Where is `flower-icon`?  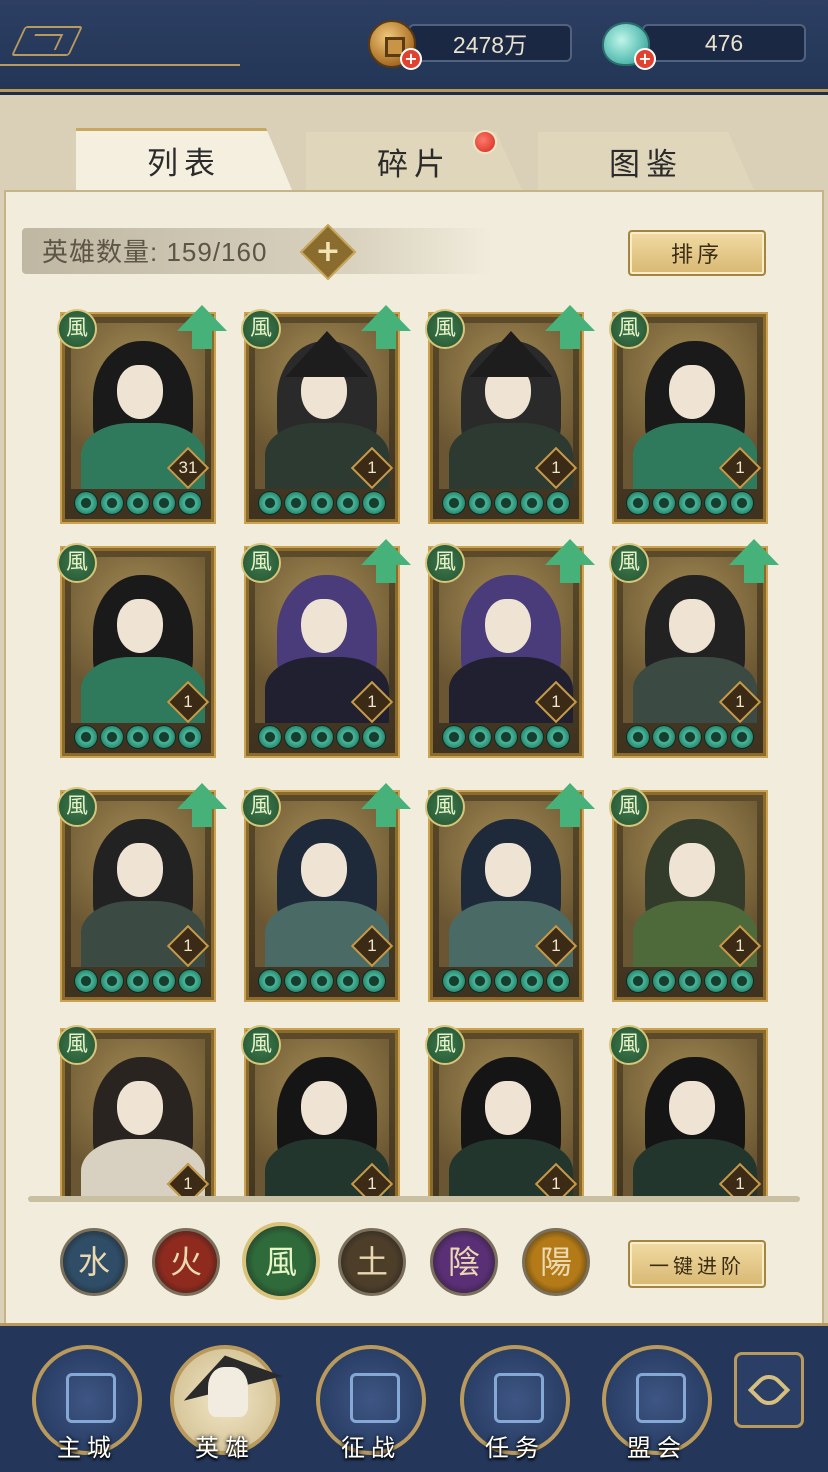 flower-icon is located at coordinates (769, 1390).